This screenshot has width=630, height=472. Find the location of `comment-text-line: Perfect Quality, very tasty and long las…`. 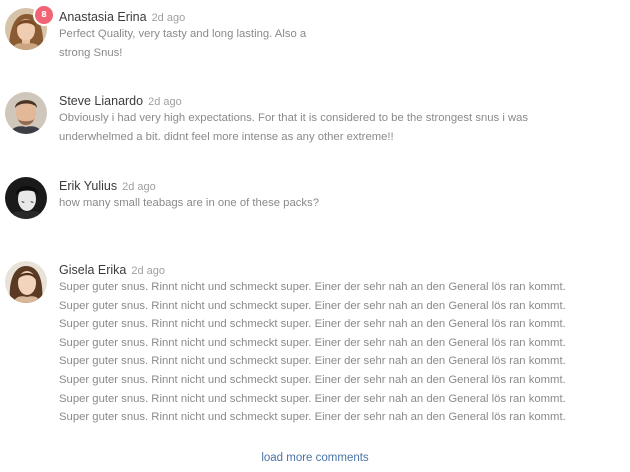

comment-text-line: Perfect Quality, very tasty and long las… is located at coordinates (183, 34).